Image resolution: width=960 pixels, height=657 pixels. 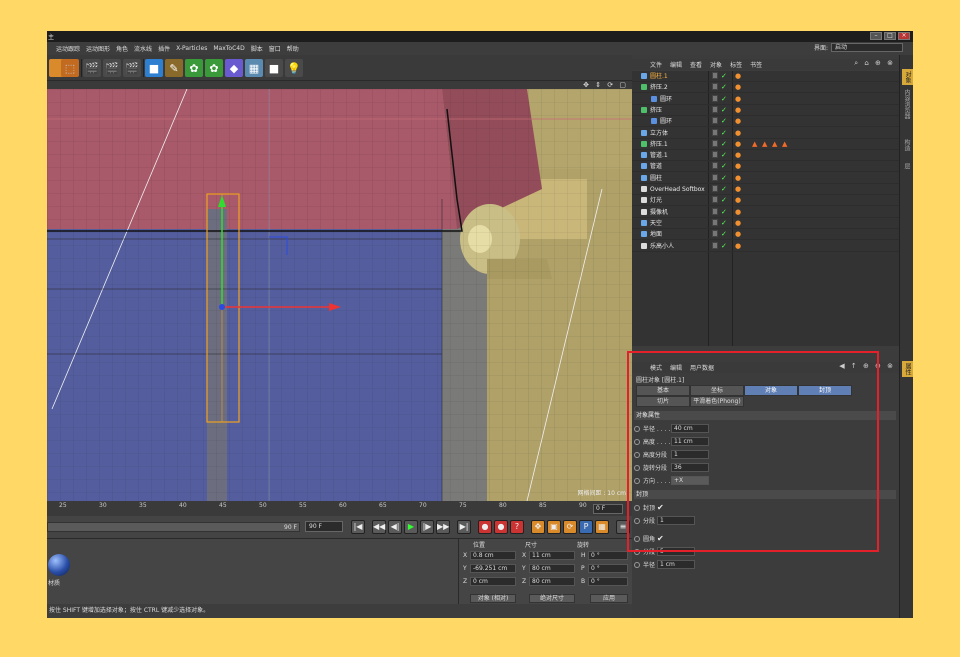 What do you see at coordinates (765, 144) in the screenshot?
I see `object-row: 挤压.1 ✓ ● ▲ ▲ ▲ ▲` at bounding box center [765, 144].